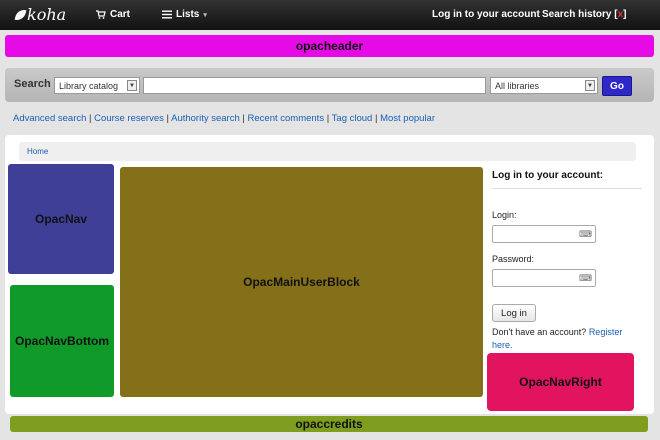 The height and width of the screenshot is (440, 660). Describe the element at coordinates (120, 14) in the screenshot. I see `cart-label: Cart` at that location.